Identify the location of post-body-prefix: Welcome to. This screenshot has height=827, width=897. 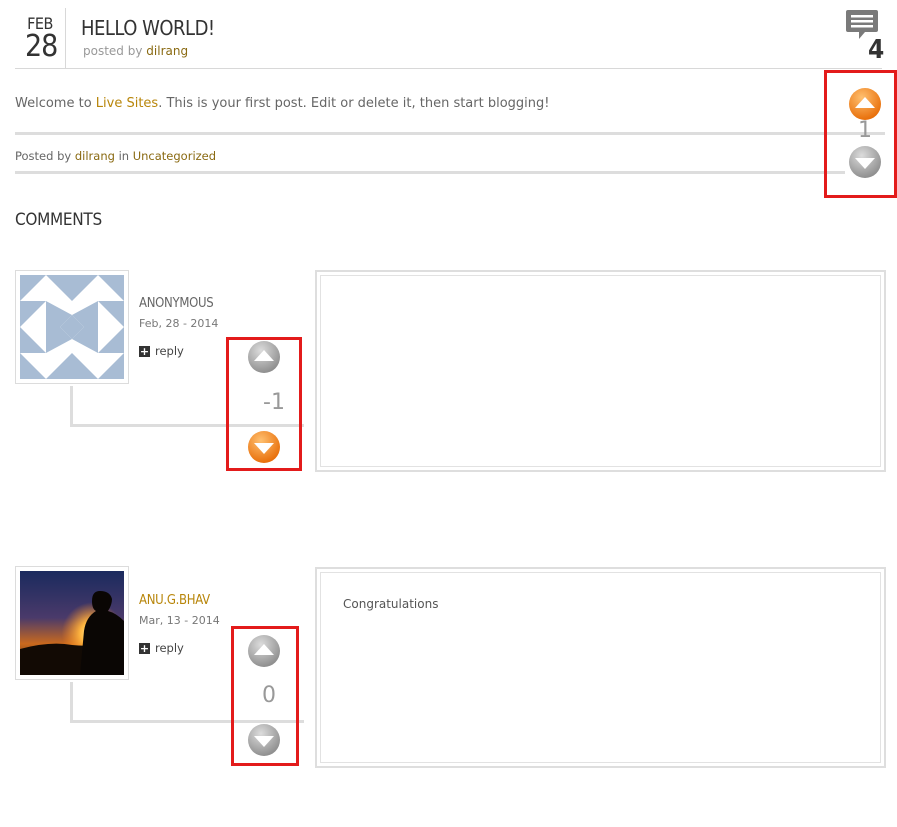
(53, 103).